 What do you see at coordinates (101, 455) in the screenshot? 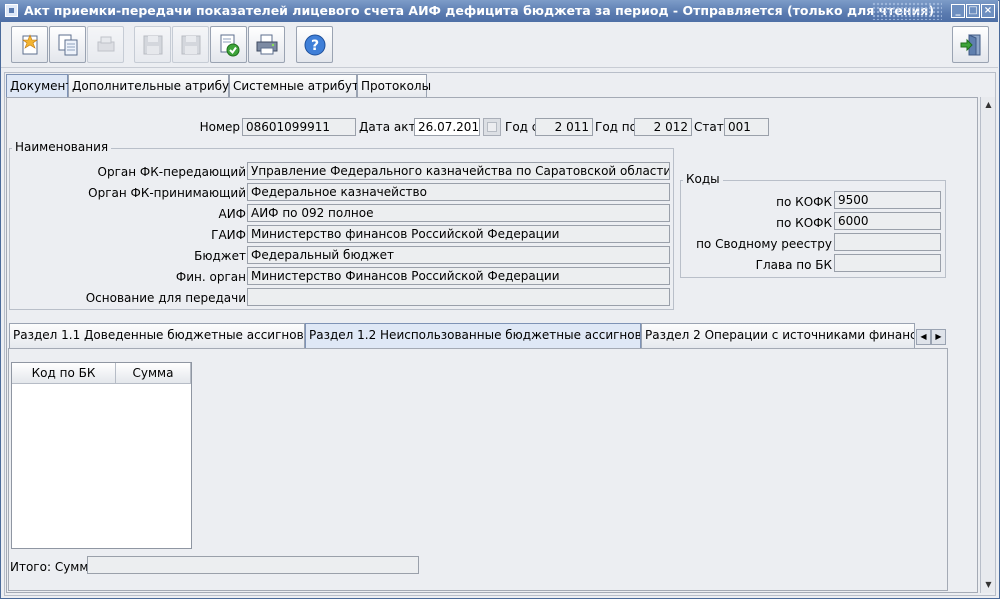
I see `assignments-table: Код по БК Сумма` at bounding box center [101, 455].